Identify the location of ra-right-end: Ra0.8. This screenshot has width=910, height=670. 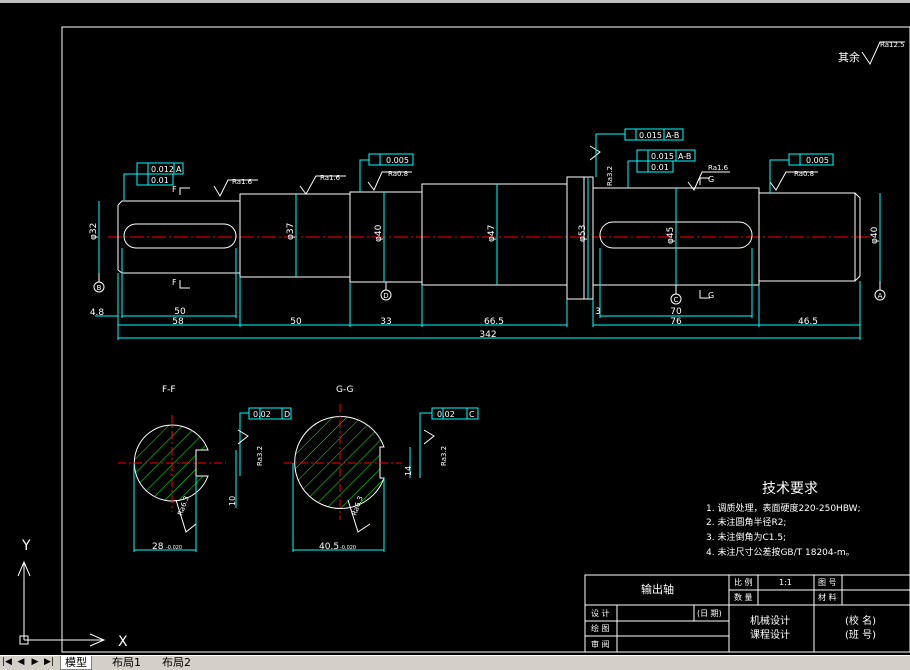
(804, 174).